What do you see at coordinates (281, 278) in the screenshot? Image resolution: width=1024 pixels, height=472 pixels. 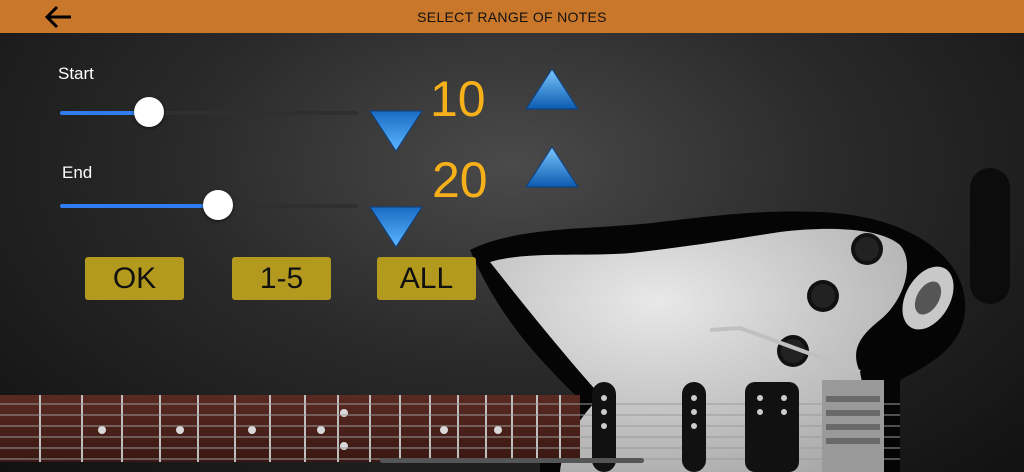 I see `range-1-5-button: 1-5` at bounding box center [281, 278].